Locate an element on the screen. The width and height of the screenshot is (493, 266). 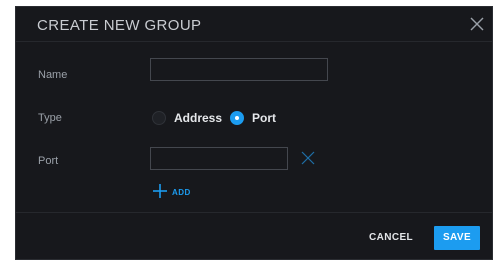
save-button: SAVE is located at coordinates (457, 238).